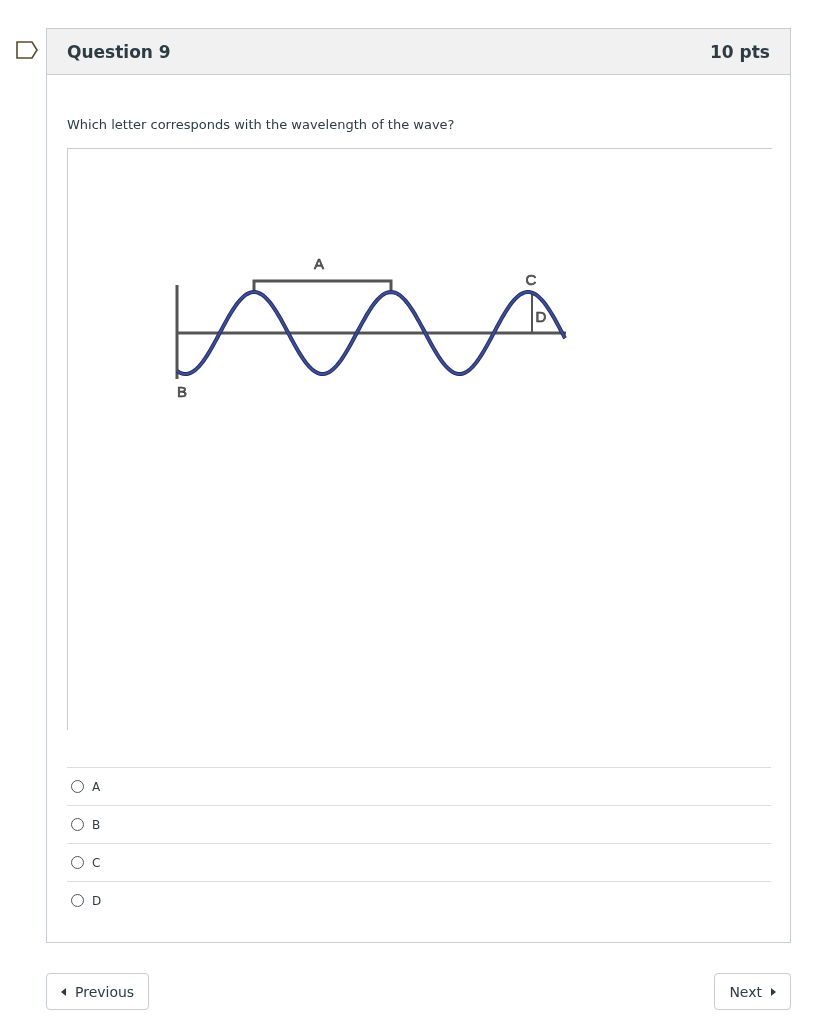 The width and height of the screenshot is (838, 1024). Describe the element at coordinates (419, 824) in the screenshot. I see `answer-option: B` at that location.